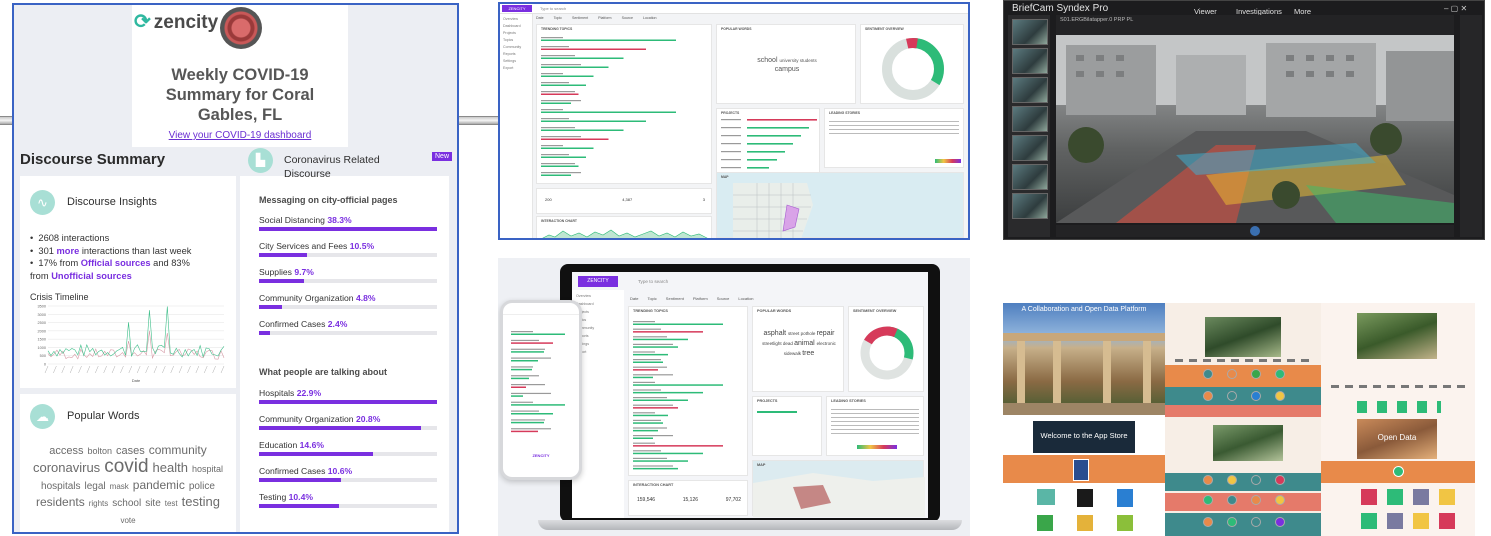  I want to click on topic-bar-track, so click(348, 333).